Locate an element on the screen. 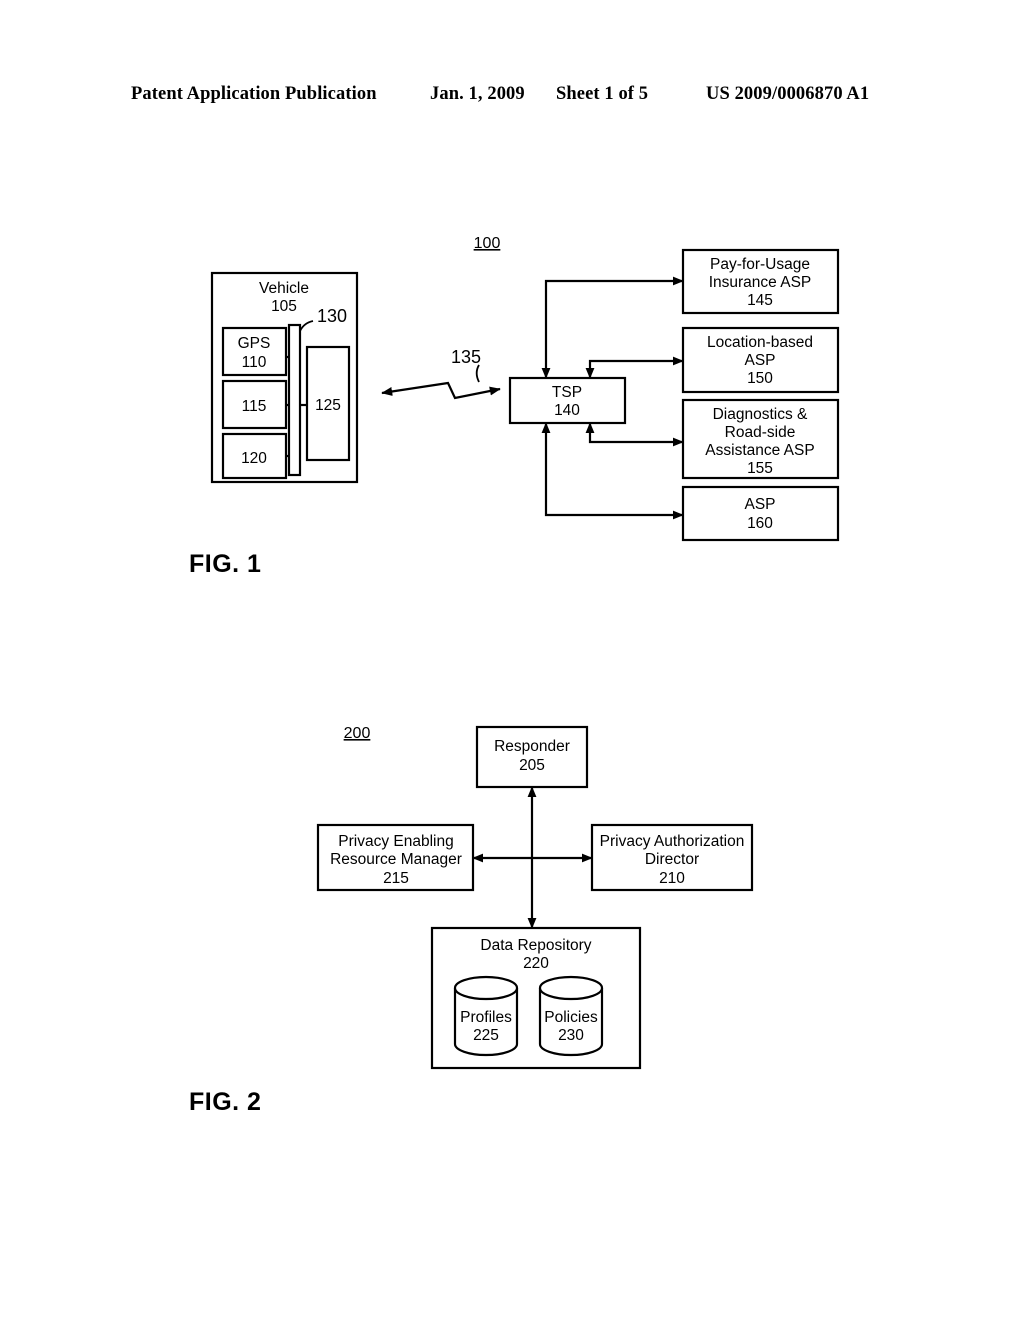 The image size is (1024, 1320). asp-150-ref: 150 is located at coordinates (760, 378).